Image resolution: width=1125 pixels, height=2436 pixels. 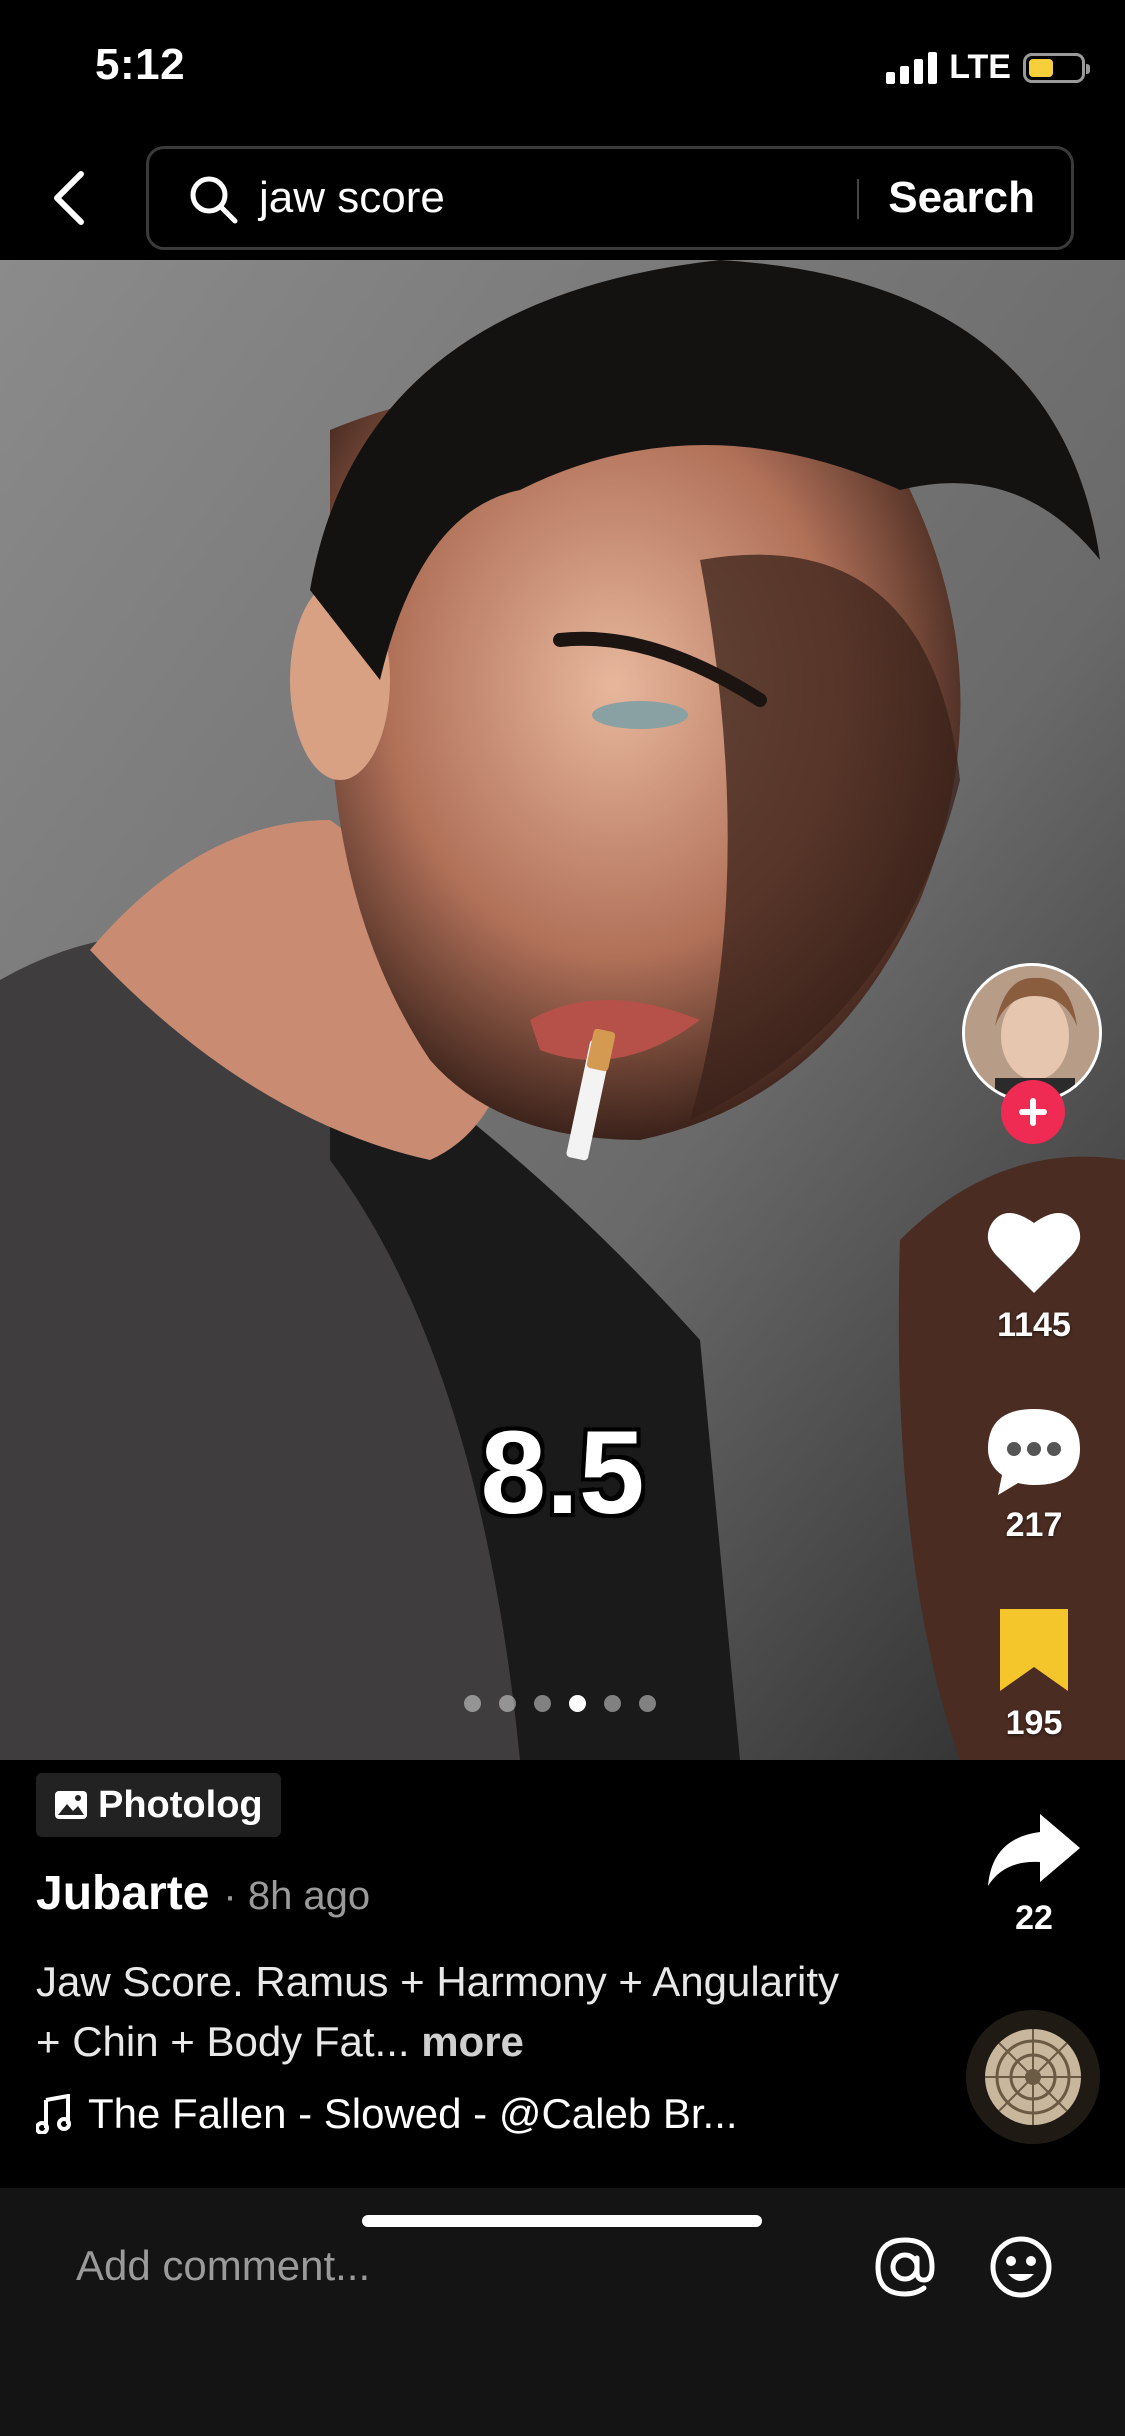 I want to click on status-right: LTE, so click(x=988, y=67).